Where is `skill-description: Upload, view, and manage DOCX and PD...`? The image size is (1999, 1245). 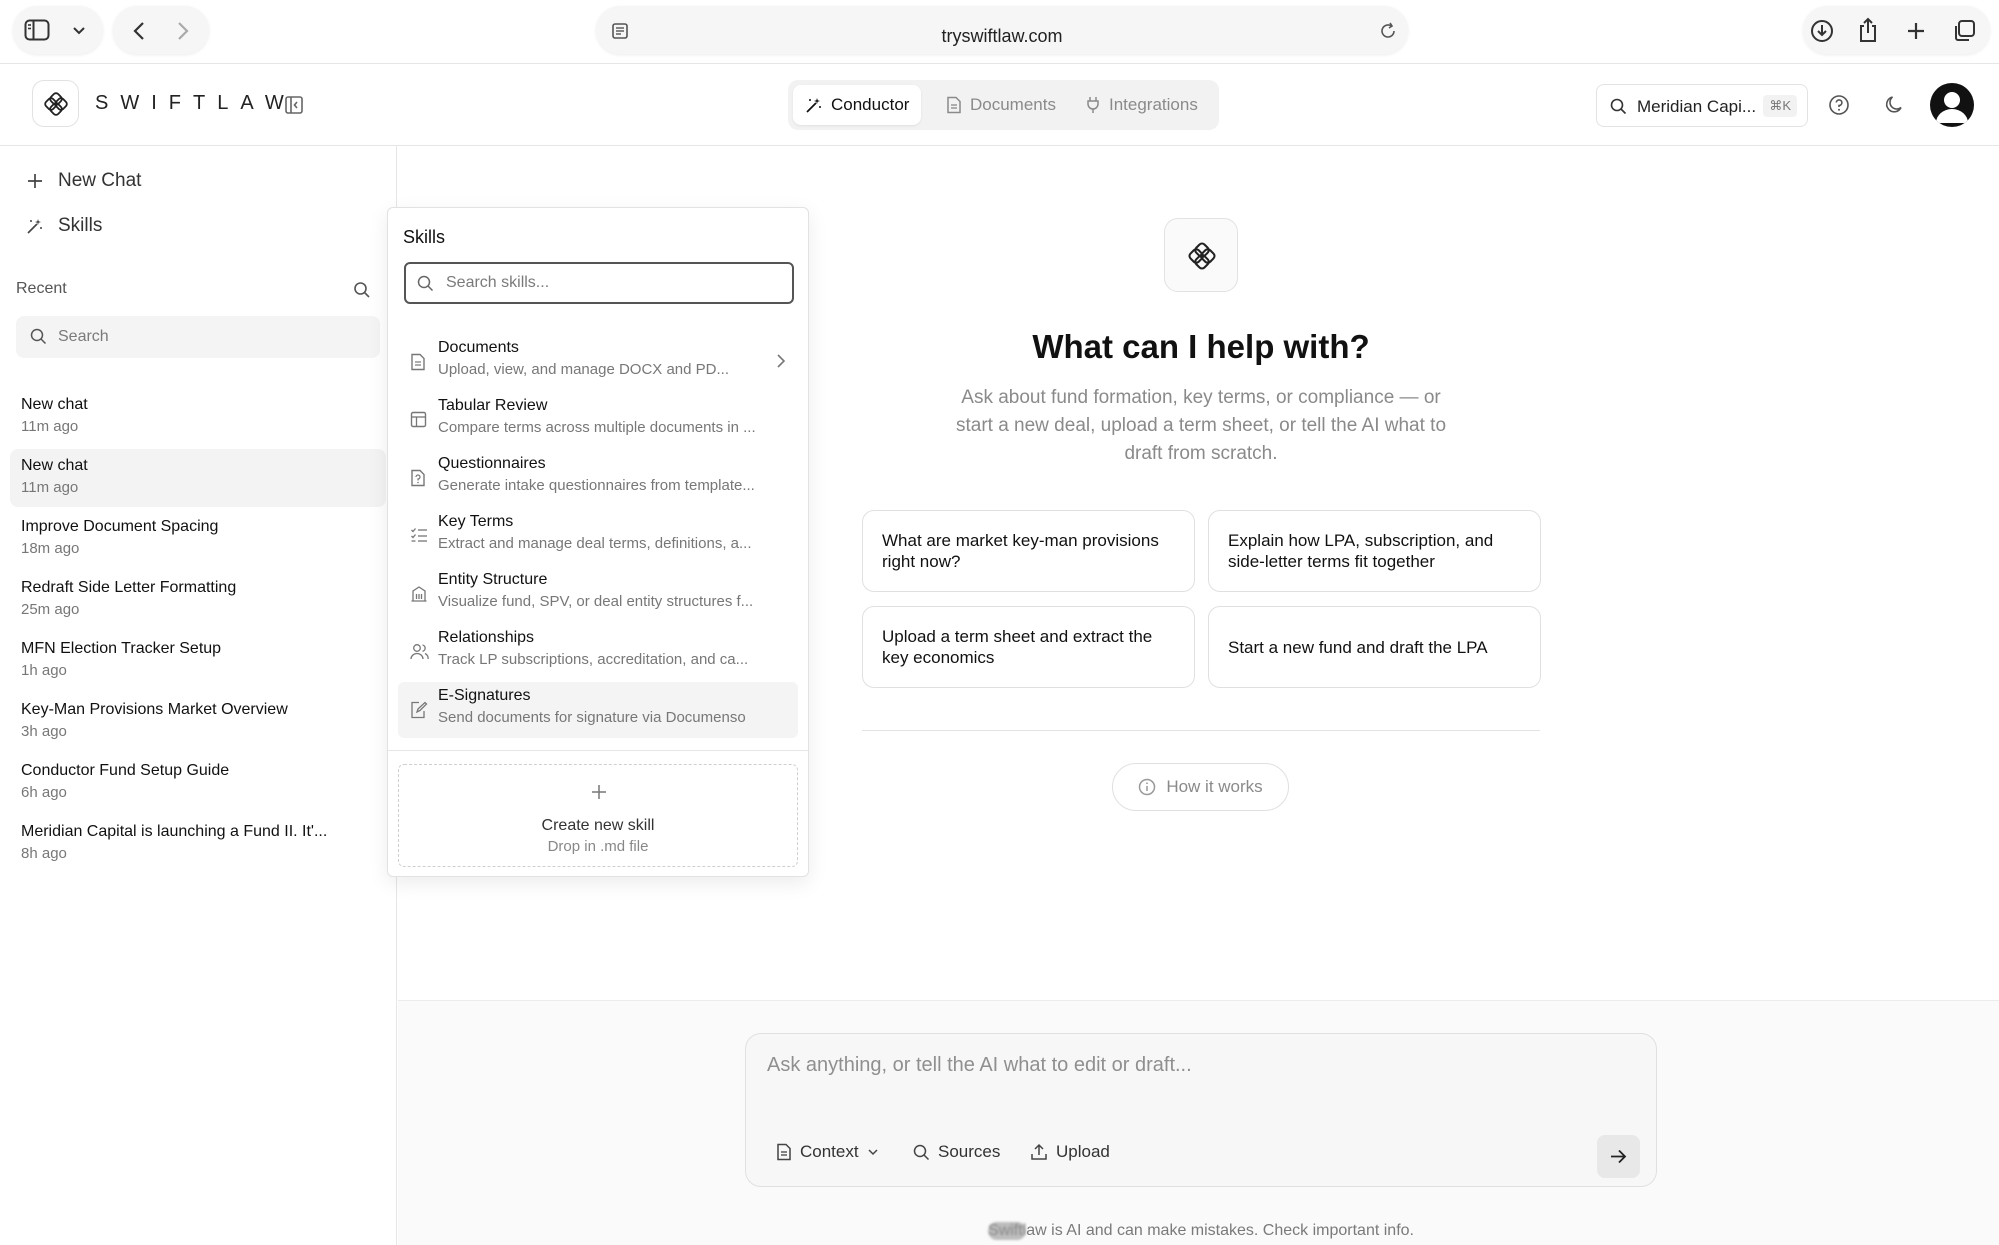 skill-description: Upload, view, and manage DOCX and PD... is located at coordinates (583, 369).